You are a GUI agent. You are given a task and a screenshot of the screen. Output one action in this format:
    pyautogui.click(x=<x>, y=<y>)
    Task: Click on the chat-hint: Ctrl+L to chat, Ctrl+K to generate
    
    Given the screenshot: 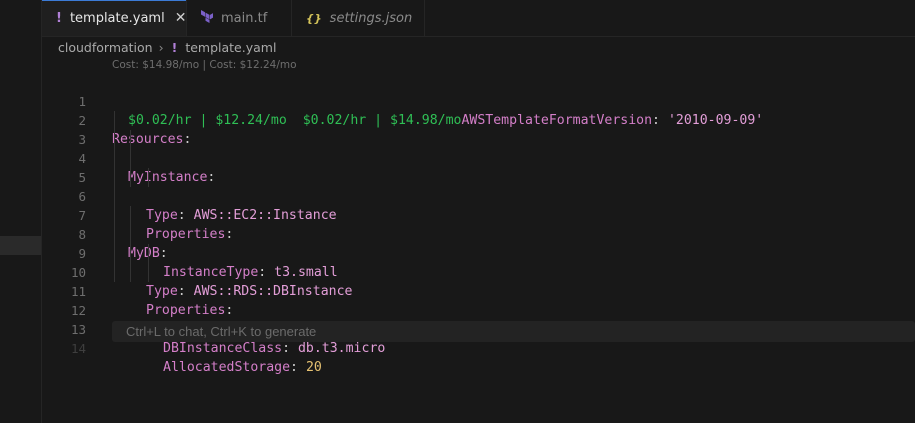 What is the action you would take?
    pyautogui.click(x=513, y=331)
    